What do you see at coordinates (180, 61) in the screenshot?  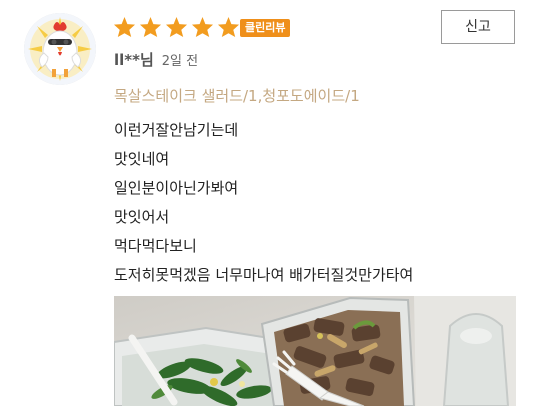 I see `review-date: 2일 전` at bounding box center [180, 61].